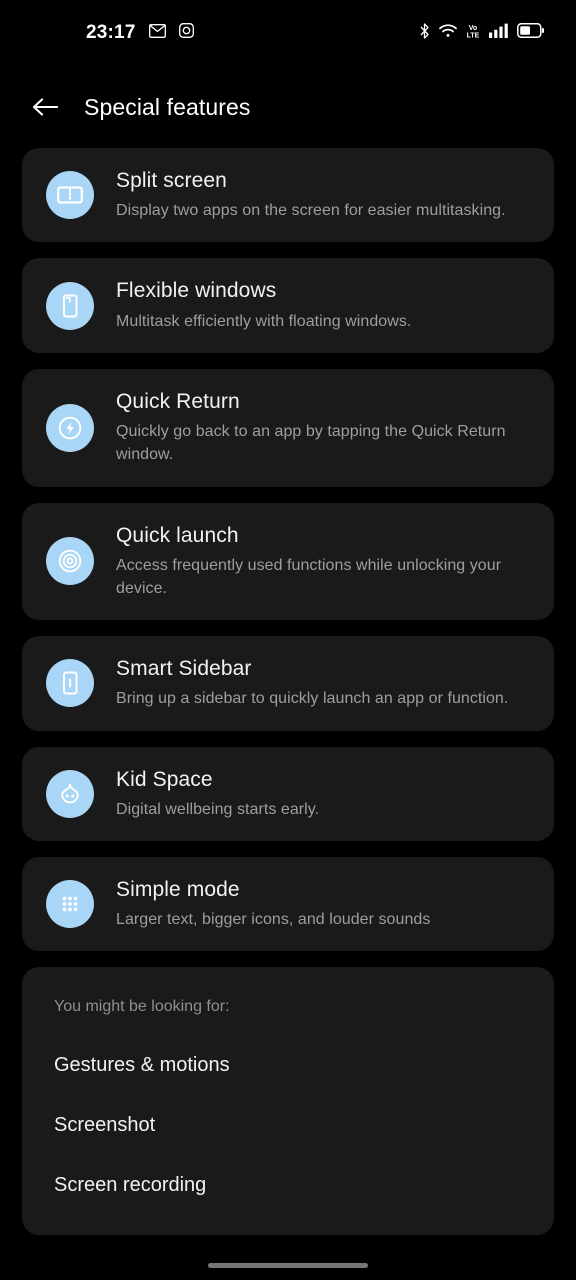 The width and height of the screenshot is (576, 1280). I want to click on feature-title: Quick launch, so click(177, 535).